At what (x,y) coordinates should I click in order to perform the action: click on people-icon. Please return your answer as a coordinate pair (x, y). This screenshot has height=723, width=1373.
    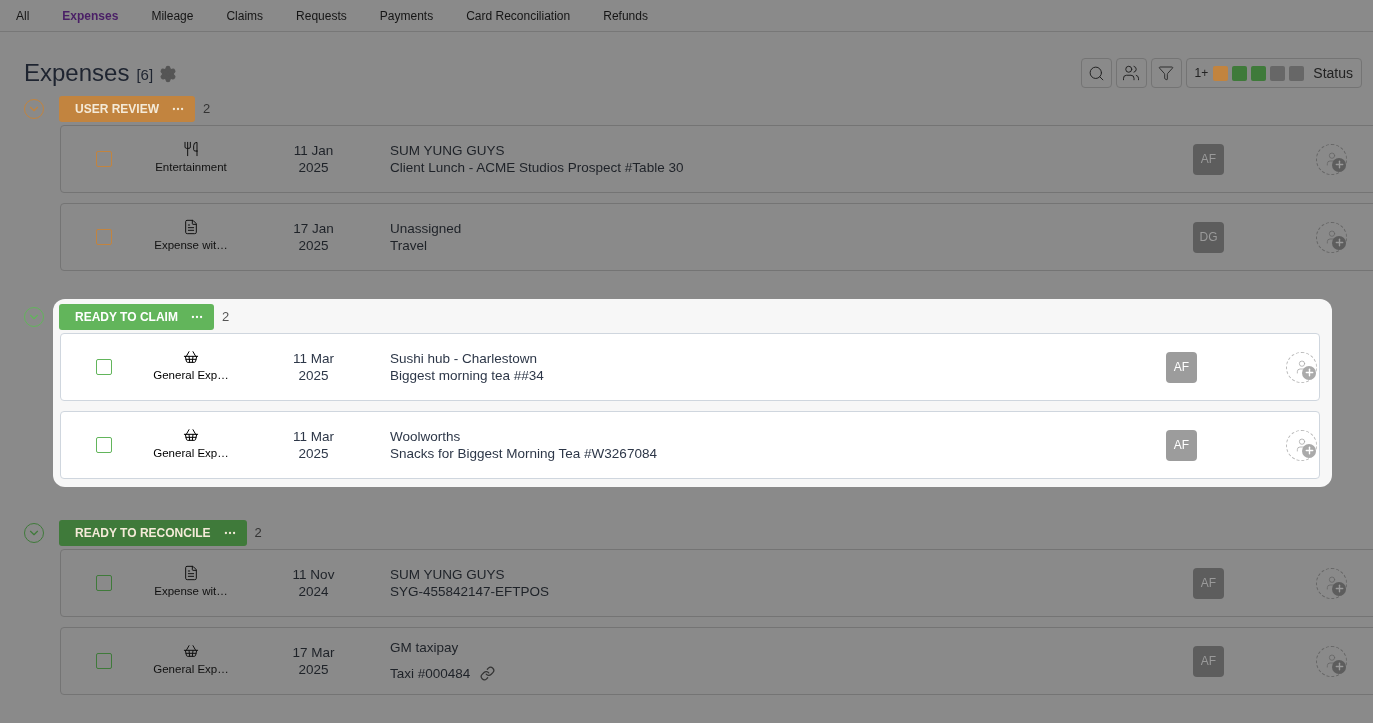
    Looking at the image, I should click on (1131, 73).